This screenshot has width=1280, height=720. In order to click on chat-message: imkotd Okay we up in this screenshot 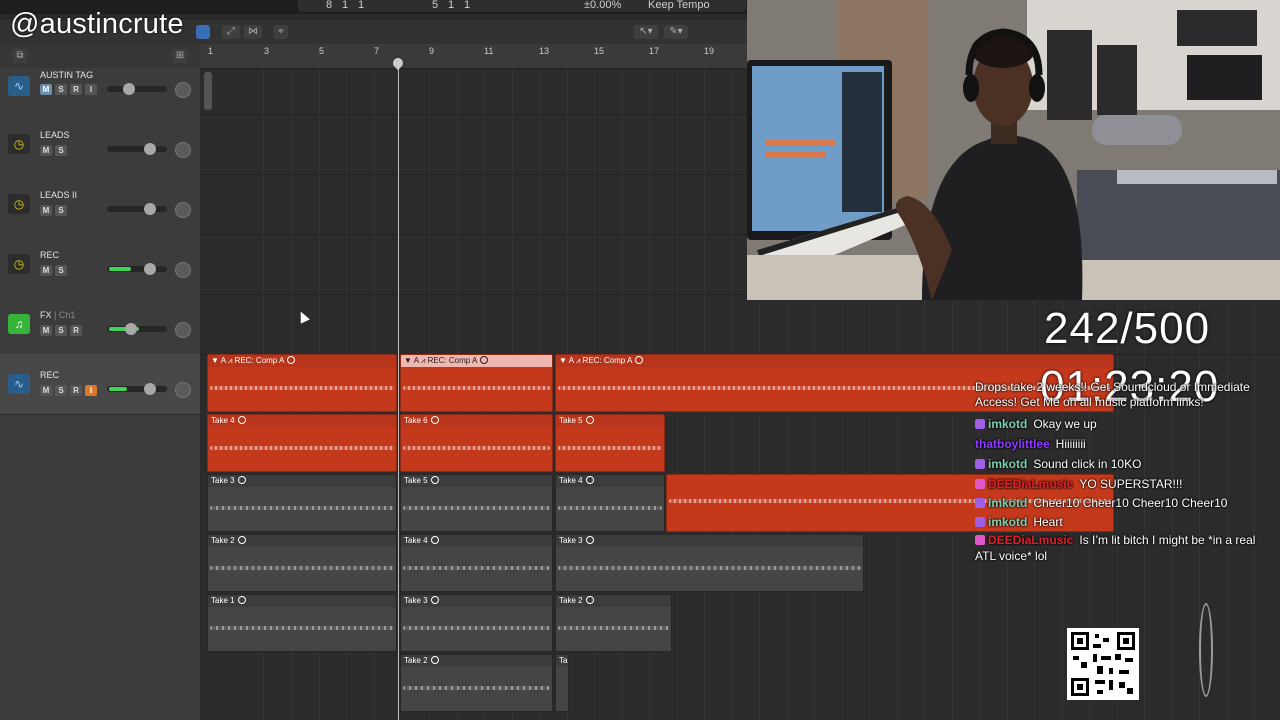, I will do `click(1125, 424)`.